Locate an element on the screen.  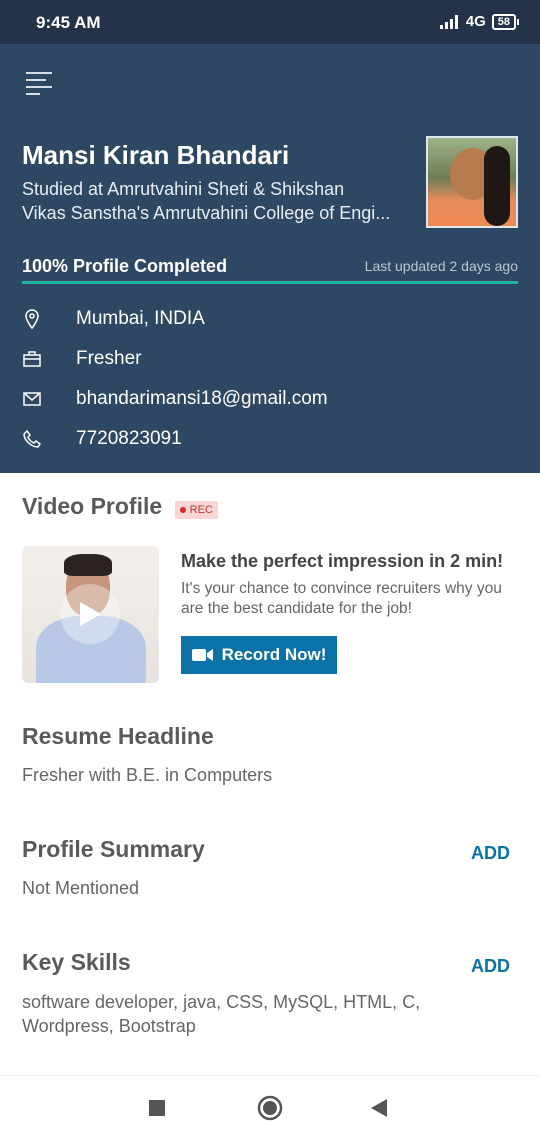
experience-row: Fresher is located at coordinates (81, 359).